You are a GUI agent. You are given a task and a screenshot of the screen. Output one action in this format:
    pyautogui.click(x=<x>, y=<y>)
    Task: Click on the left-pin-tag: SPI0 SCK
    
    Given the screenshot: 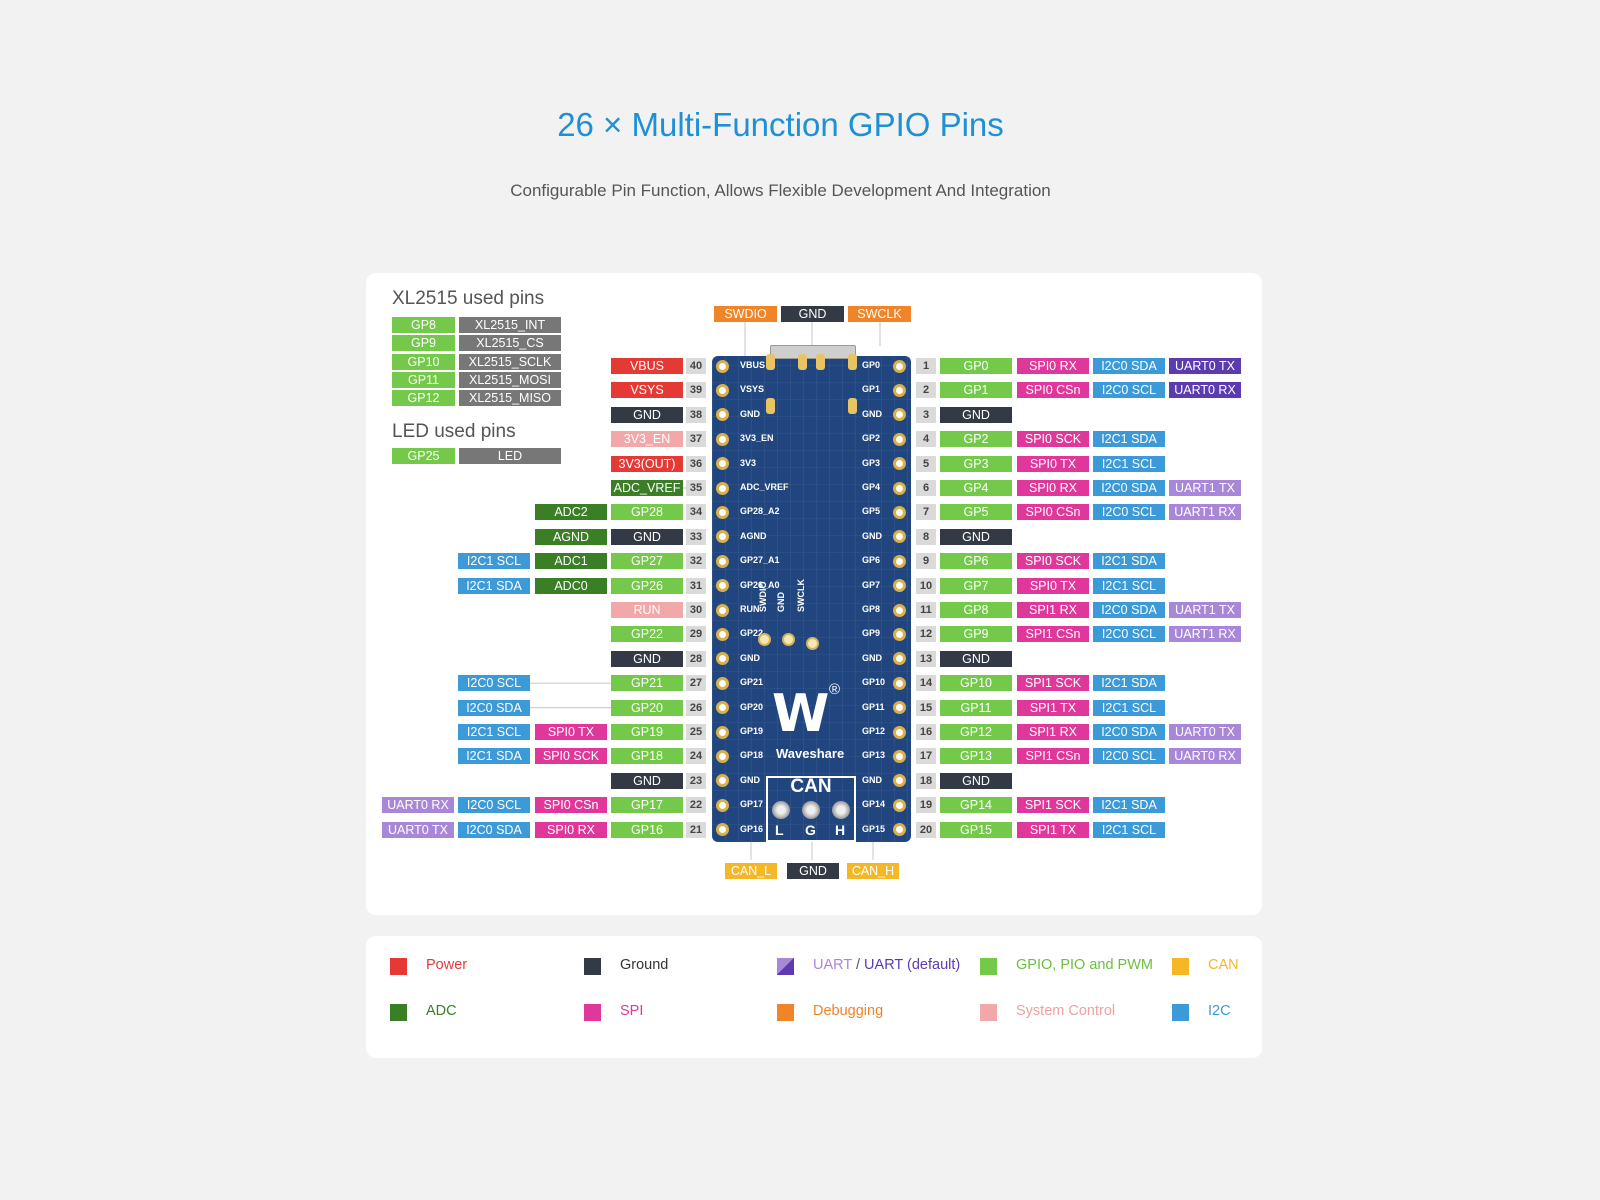 What is the action you would take?
    pyautogui.click(x=571, y=756)
    